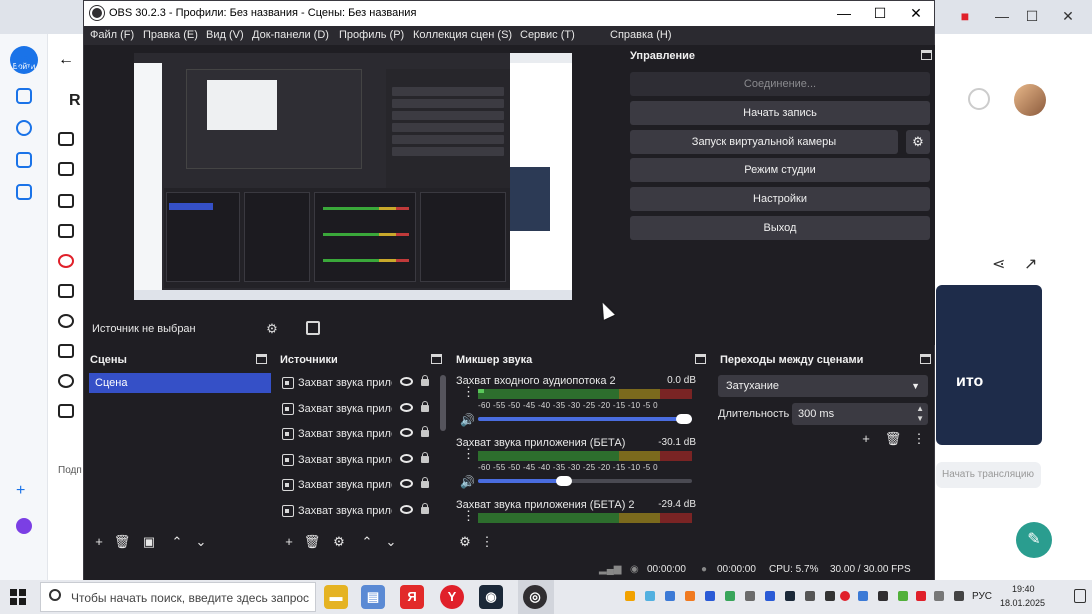 The width and height of the screenshot is (1092, 614). Describe the element at coordinates (24, 96) in the screenshot. I see `collections-icon` at that location.